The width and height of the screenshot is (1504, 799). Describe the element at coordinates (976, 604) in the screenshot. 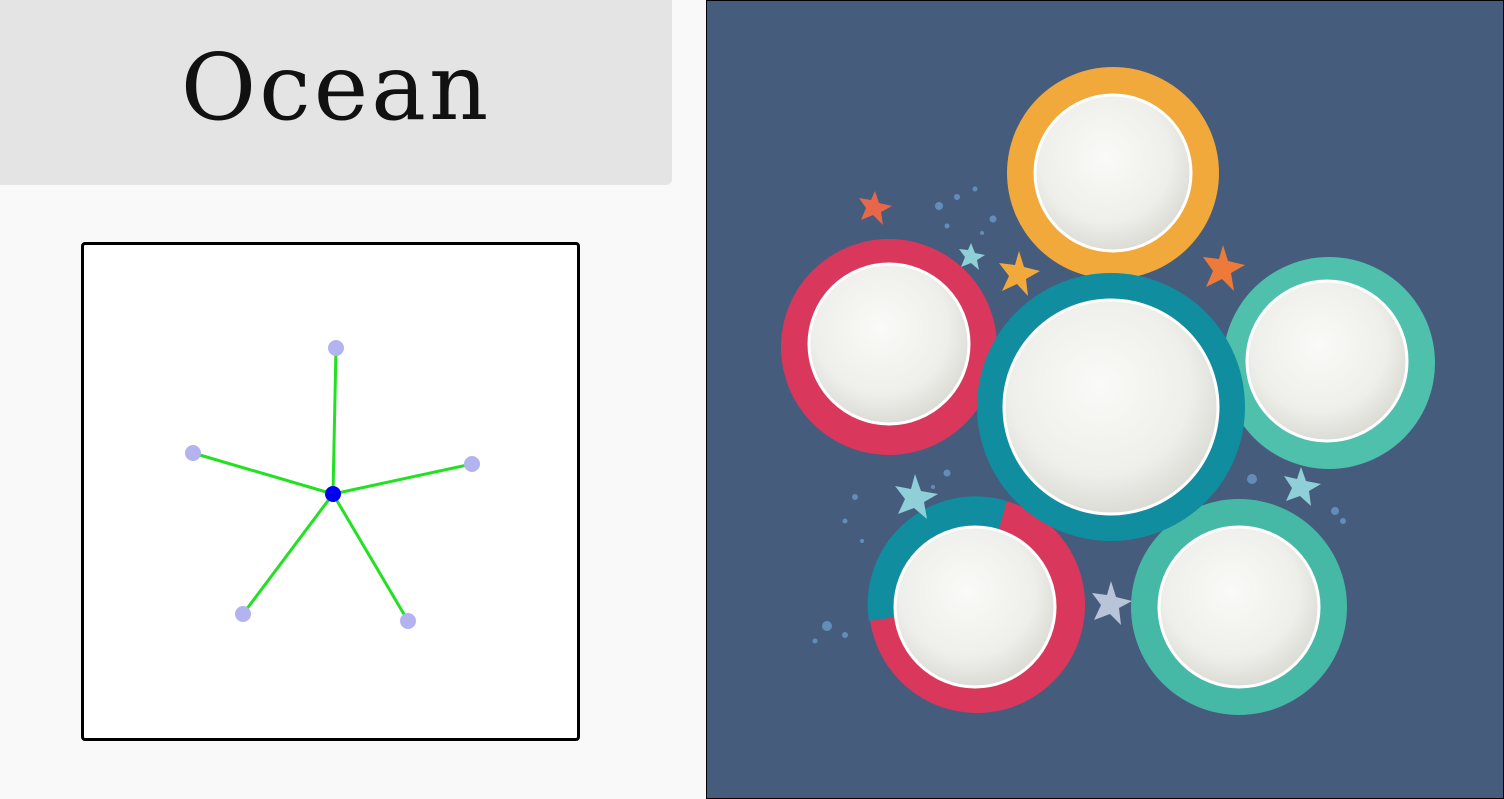

I see `plate-bottom-left` at that location.